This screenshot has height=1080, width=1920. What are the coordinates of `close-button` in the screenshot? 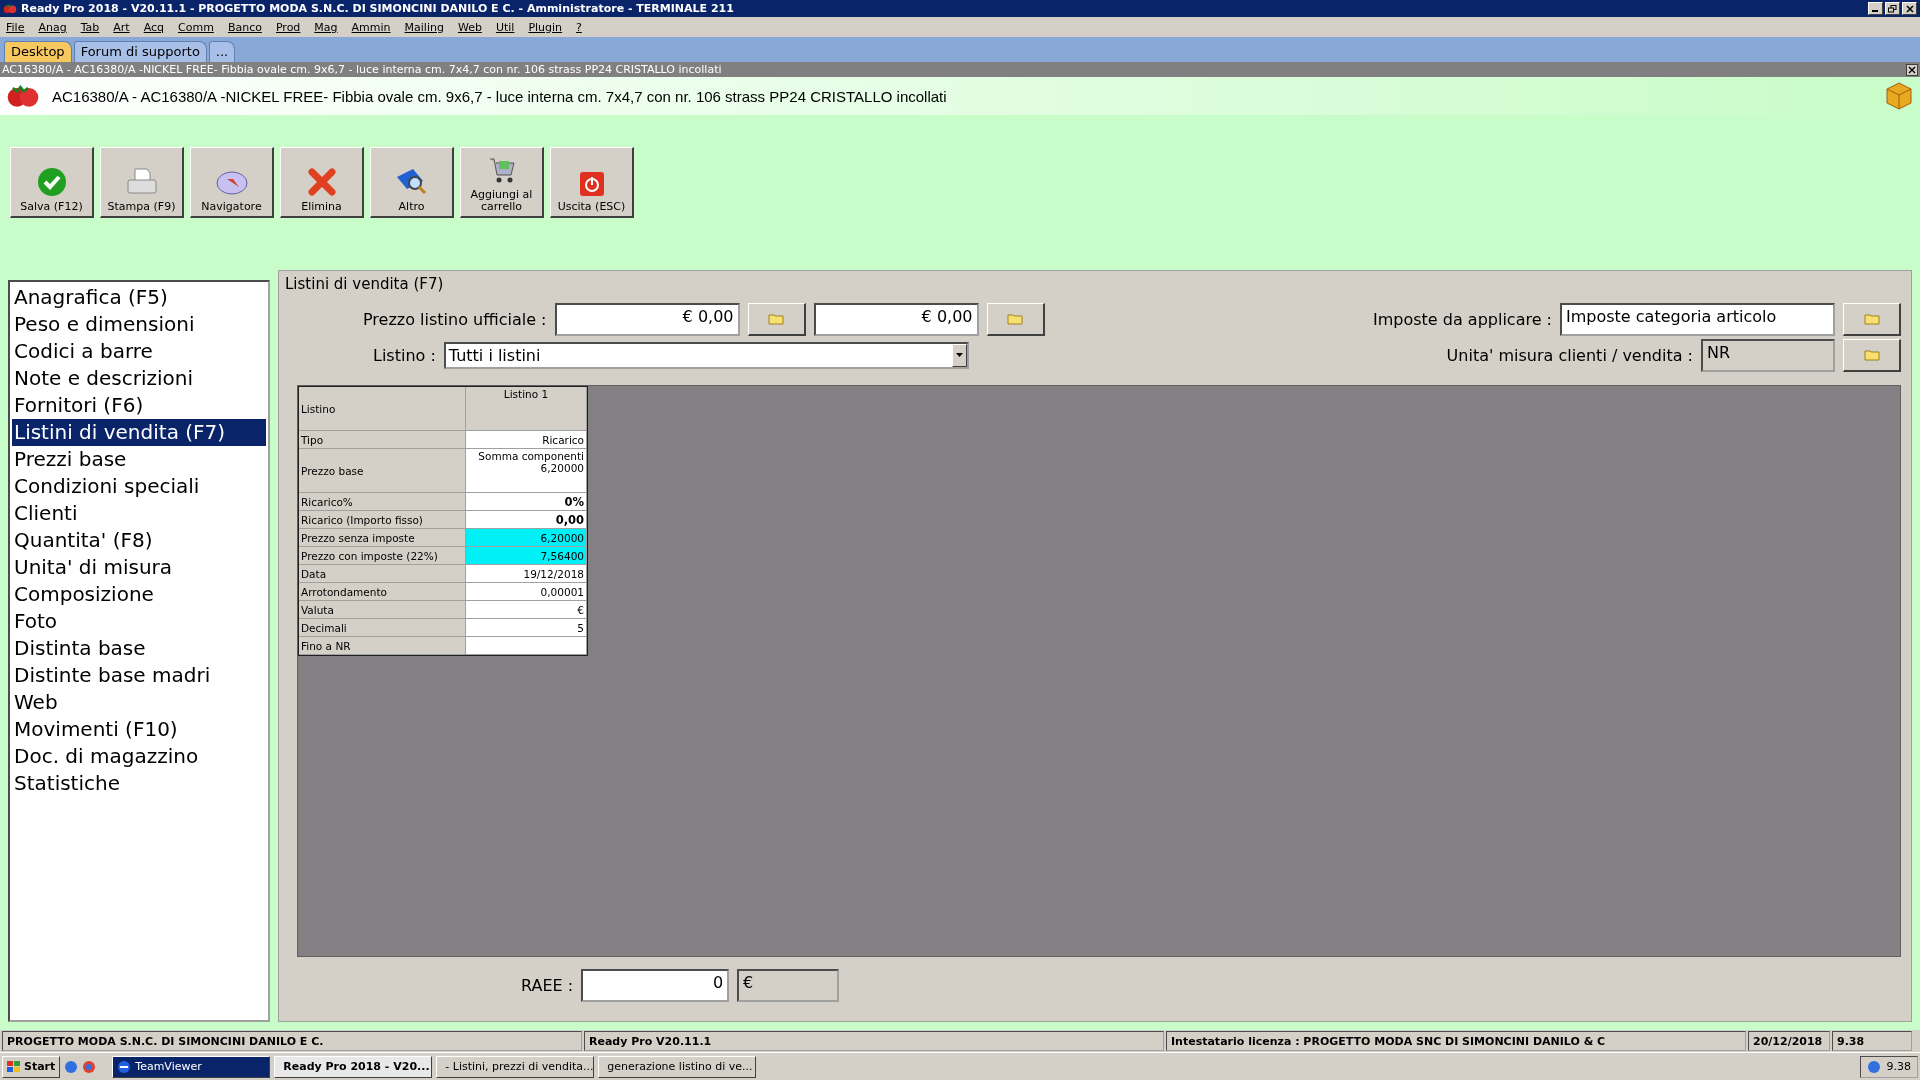 It's located at (1912, 69).